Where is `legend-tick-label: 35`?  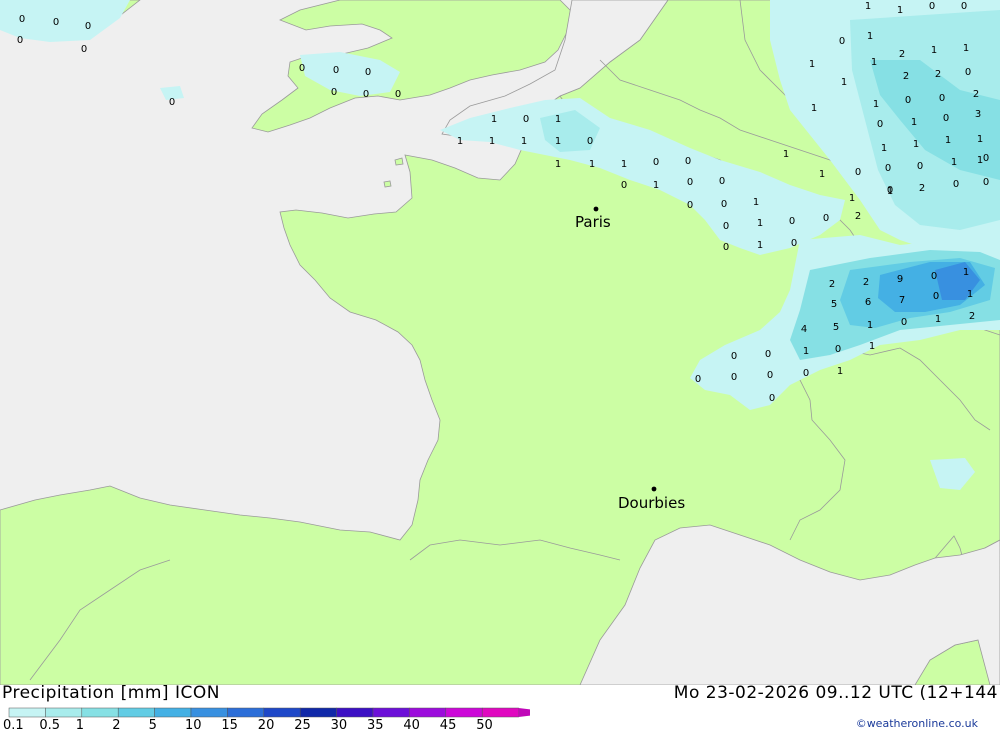 legend-tick-label: 35 is located at coordinates (375, 725).